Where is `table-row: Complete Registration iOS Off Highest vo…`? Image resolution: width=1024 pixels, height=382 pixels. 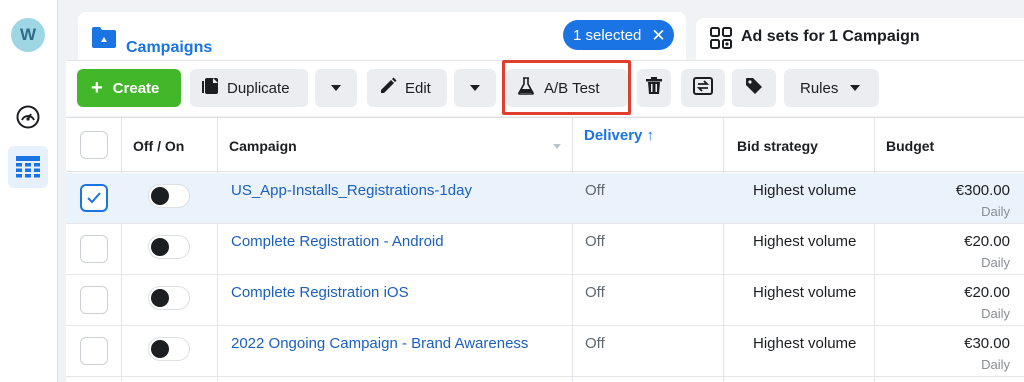
table-row: Complete Registration iOS Off Highest vo… is located at coordinates (545, 300).